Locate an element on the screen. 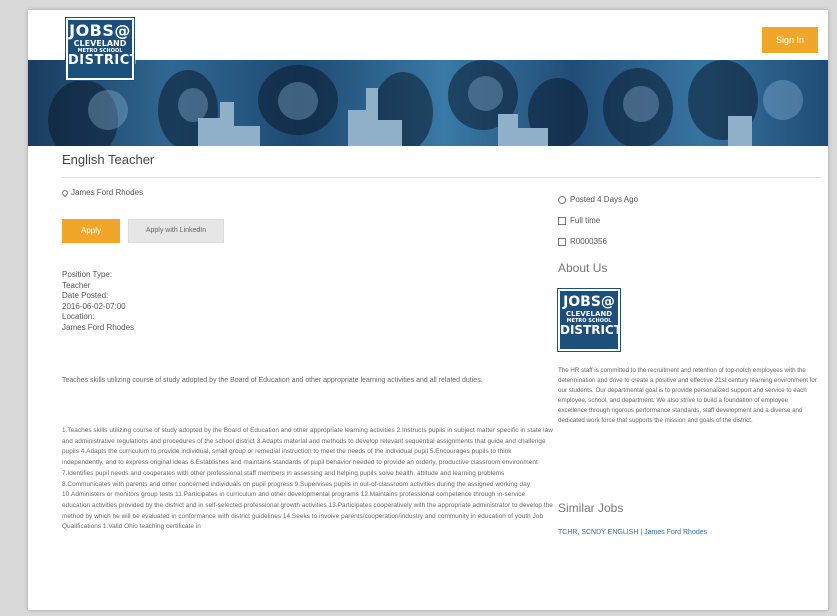  requisition-id: R0000356 is located at coordinates (582, 241).